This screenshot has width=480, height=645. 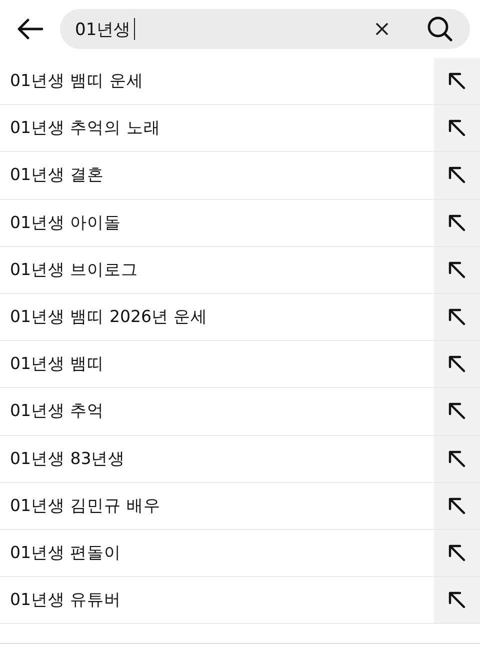 I want to click on suggestion-item: 01년생 결혼, so click(x=217, y=175).